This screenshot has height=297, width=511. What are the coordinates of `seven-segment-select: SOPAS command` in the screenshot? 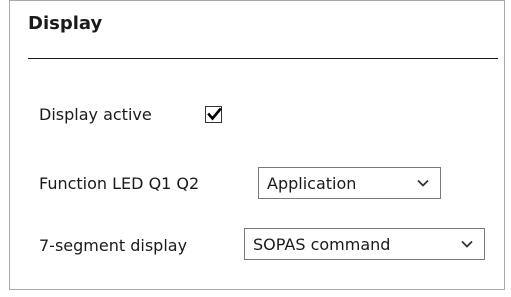 It's located at (364, 244).